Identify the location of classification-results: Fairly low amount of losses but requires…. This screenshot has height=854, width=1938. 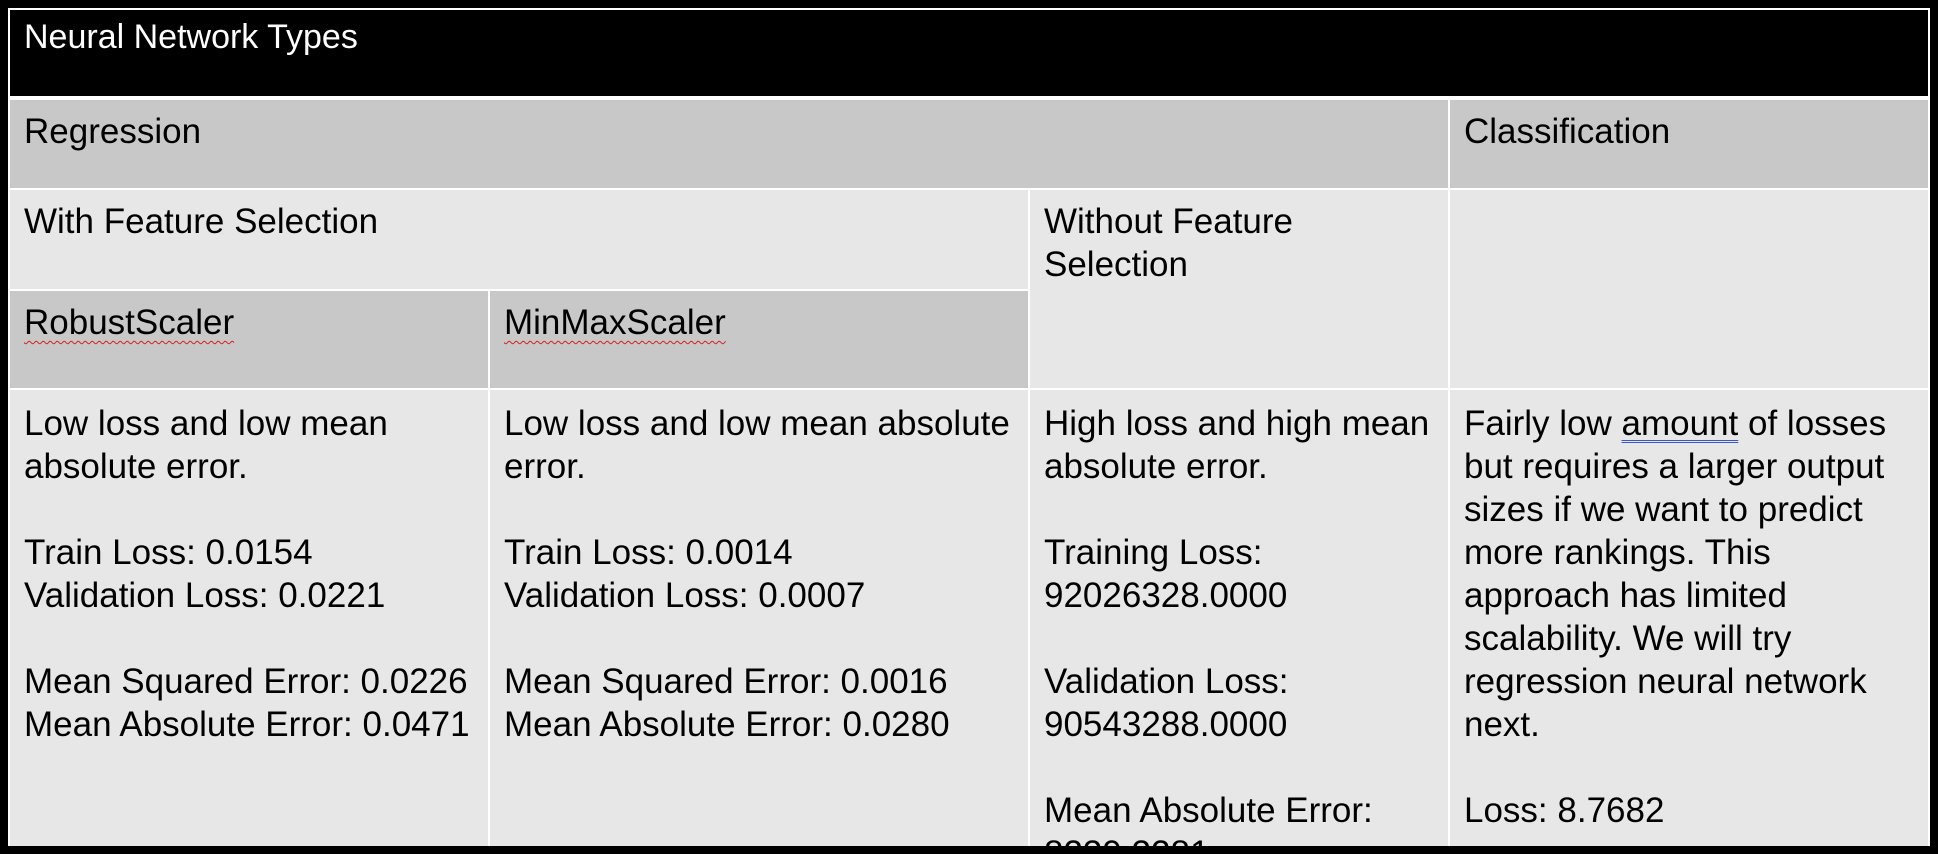
(1689, 621).